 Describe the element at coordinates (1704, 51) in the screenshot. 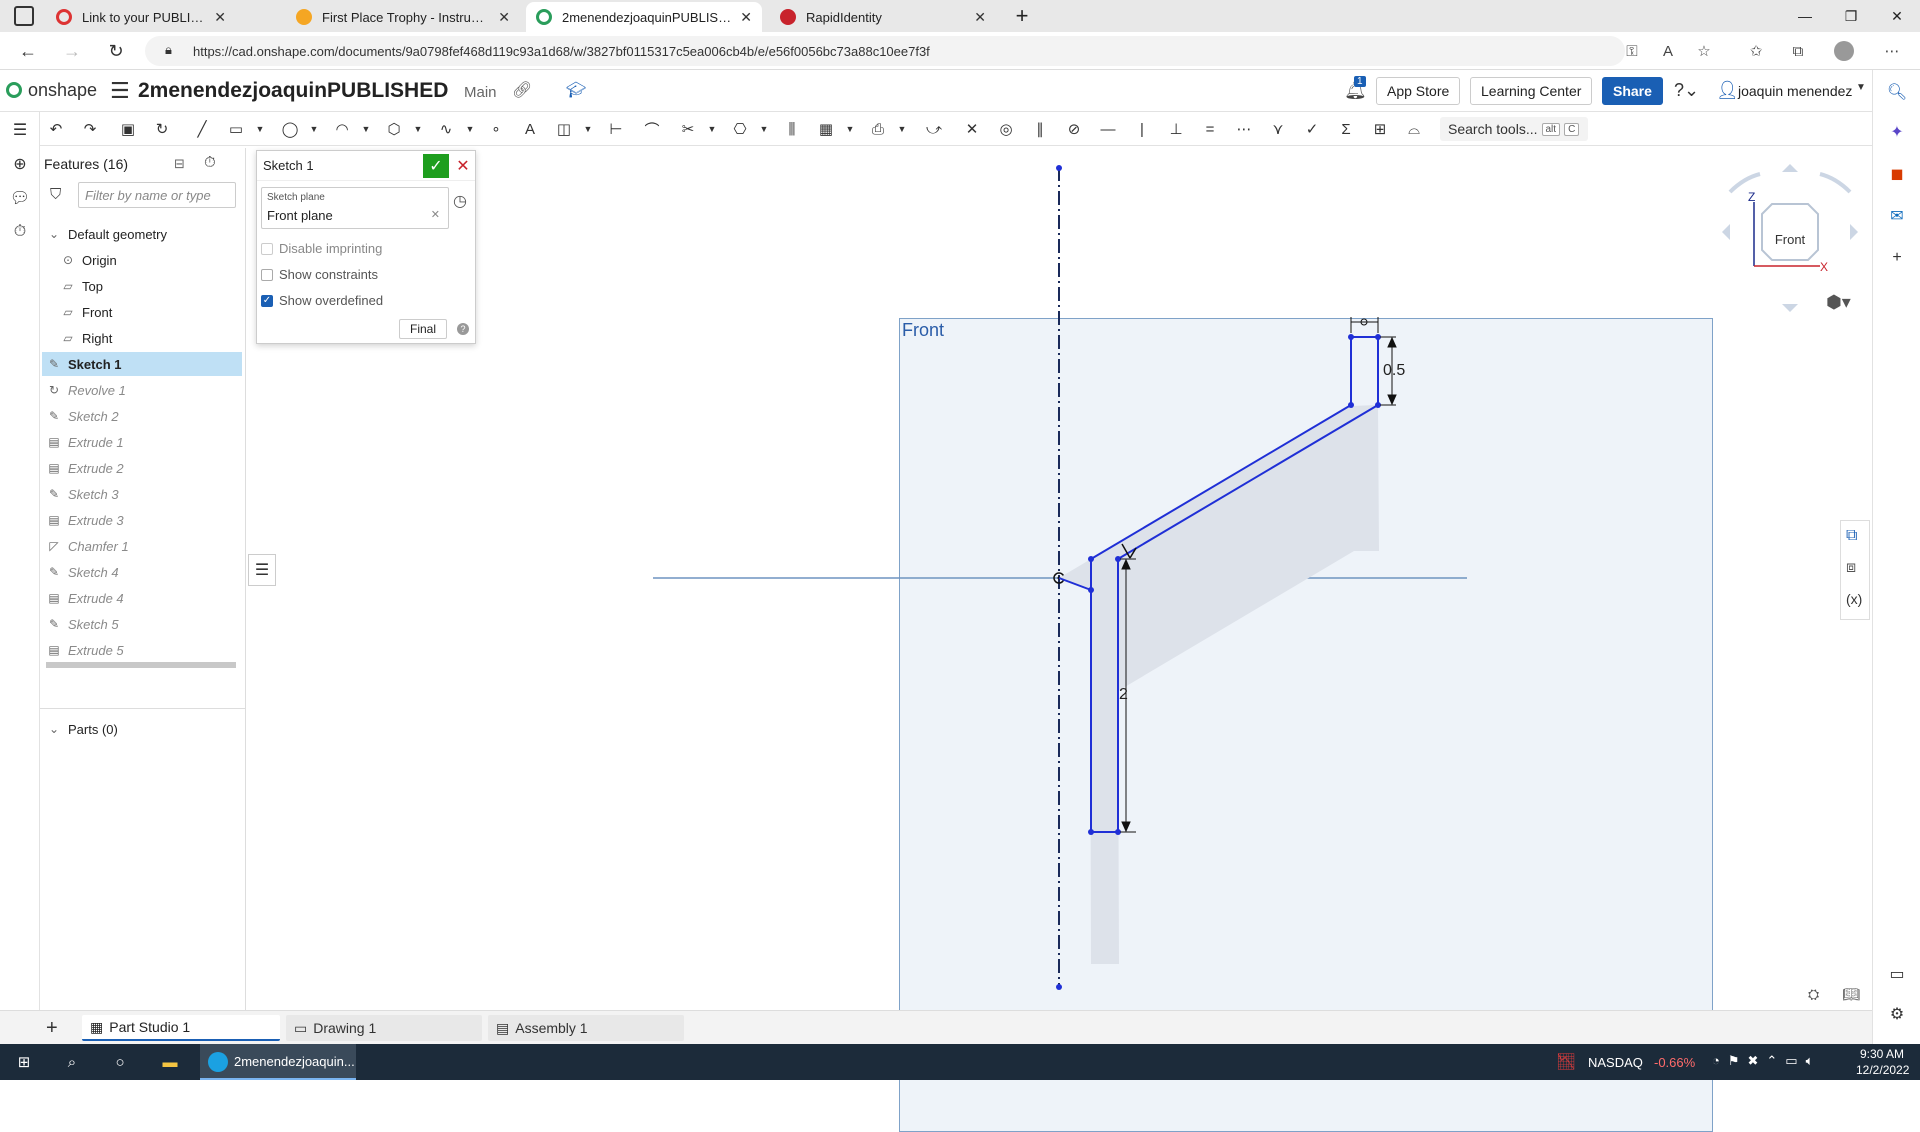

I see `favorite-star-icon: ☆` at that location.